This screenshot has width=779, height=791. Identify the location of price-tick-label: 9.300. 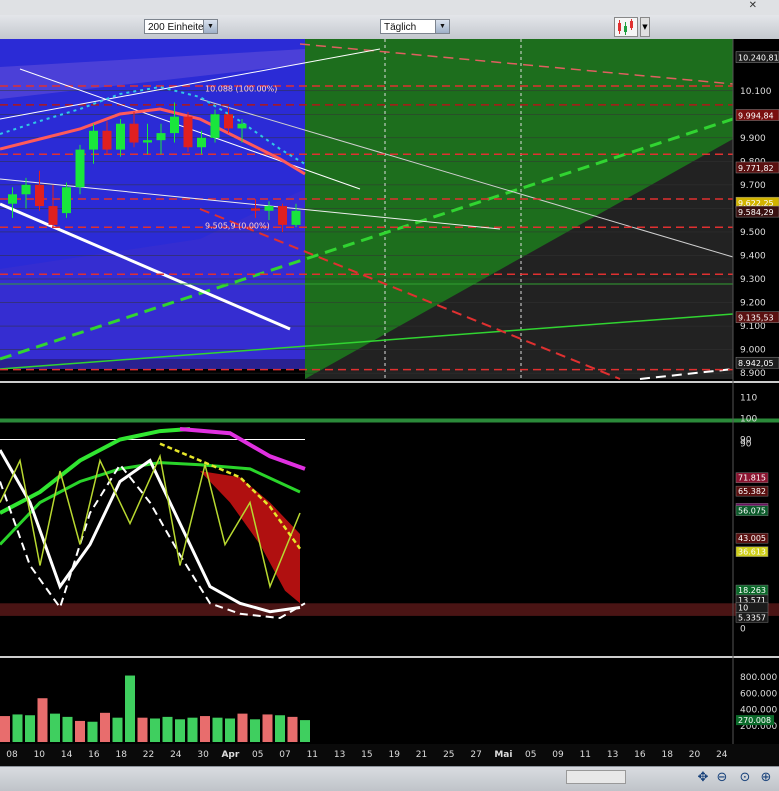
(753, 280).